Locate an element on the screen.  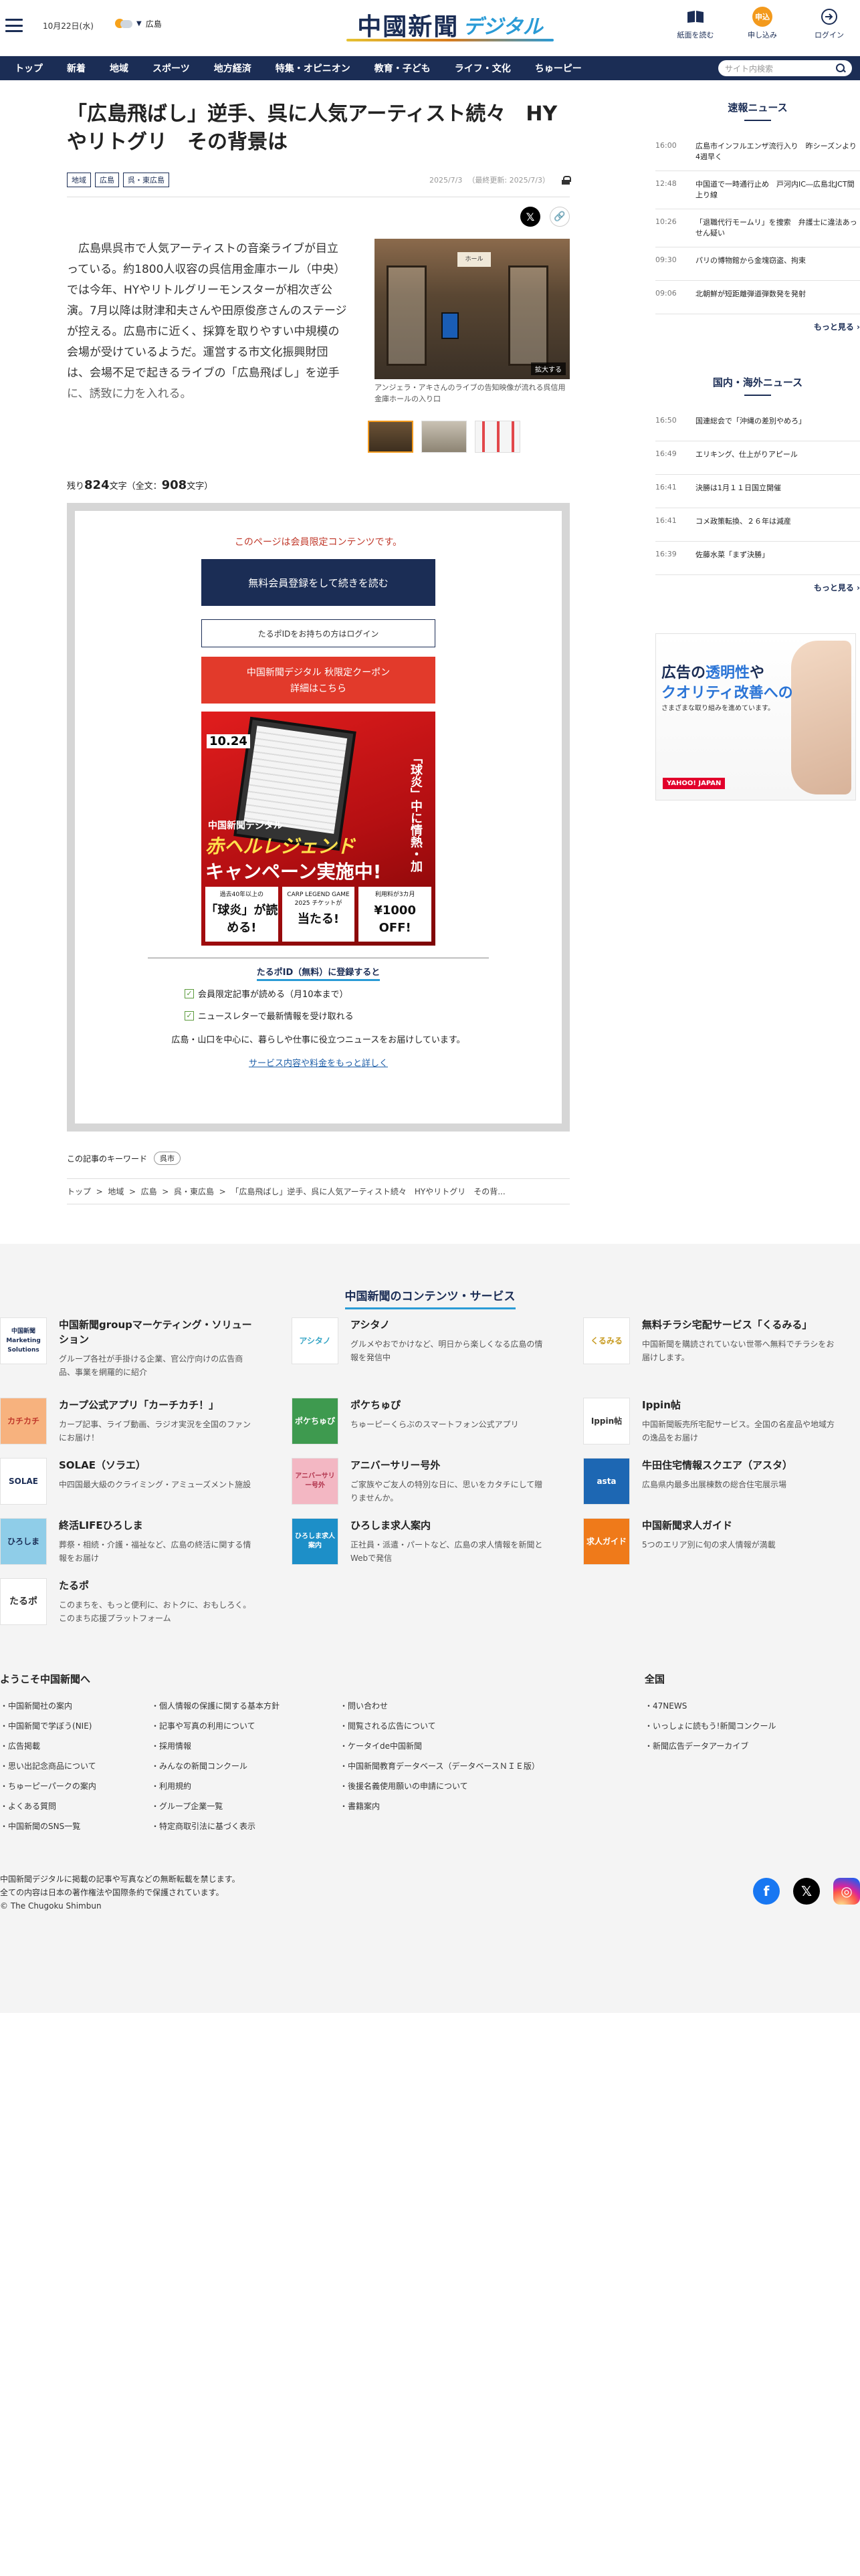
news-item: 16:41 コメ政策転換、２６年は減産 is located at coordinates (757, 525).